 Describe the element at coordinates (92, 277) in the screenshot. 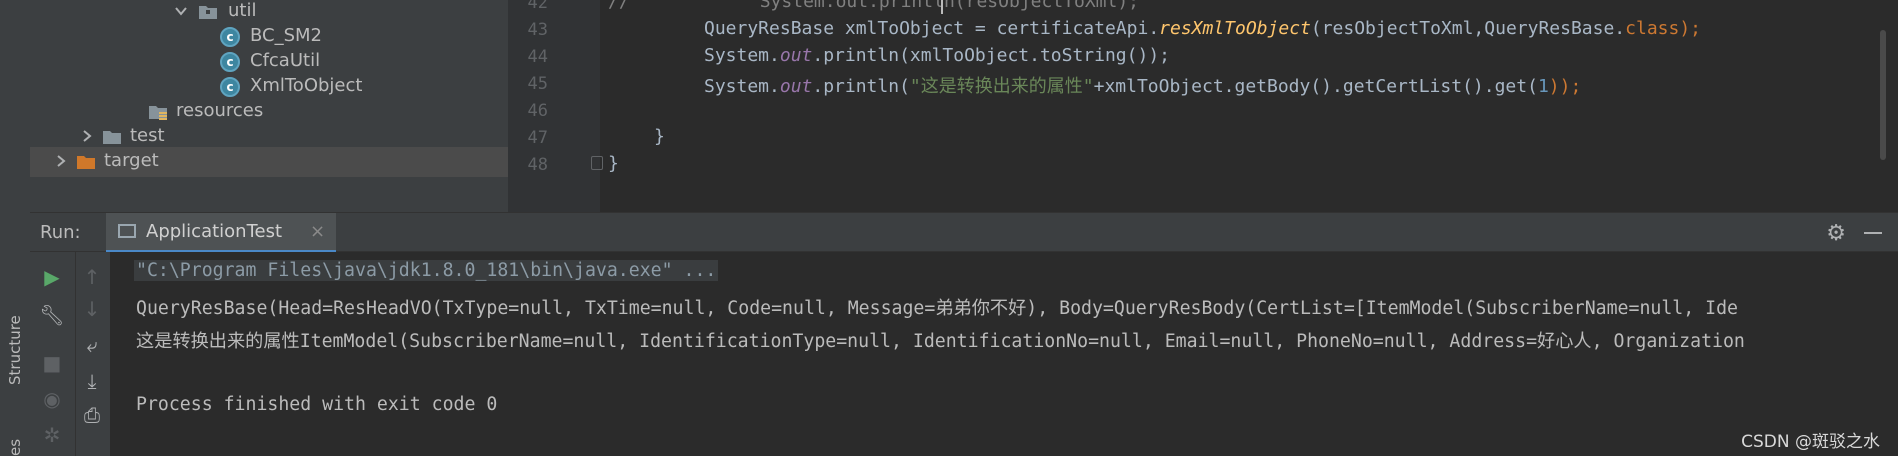

I see `up-arrow-icon: ↑` at that location.